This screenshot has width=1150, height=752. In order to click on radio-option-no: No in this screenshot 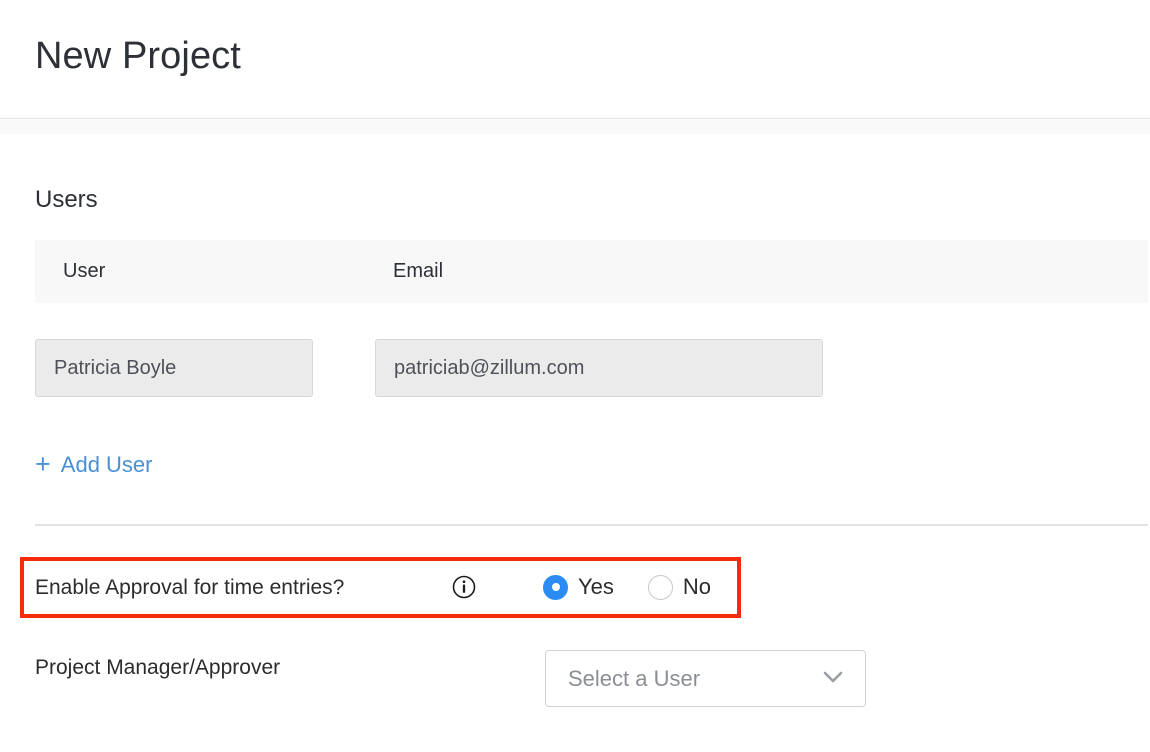, I will do `click(679, 587)`.